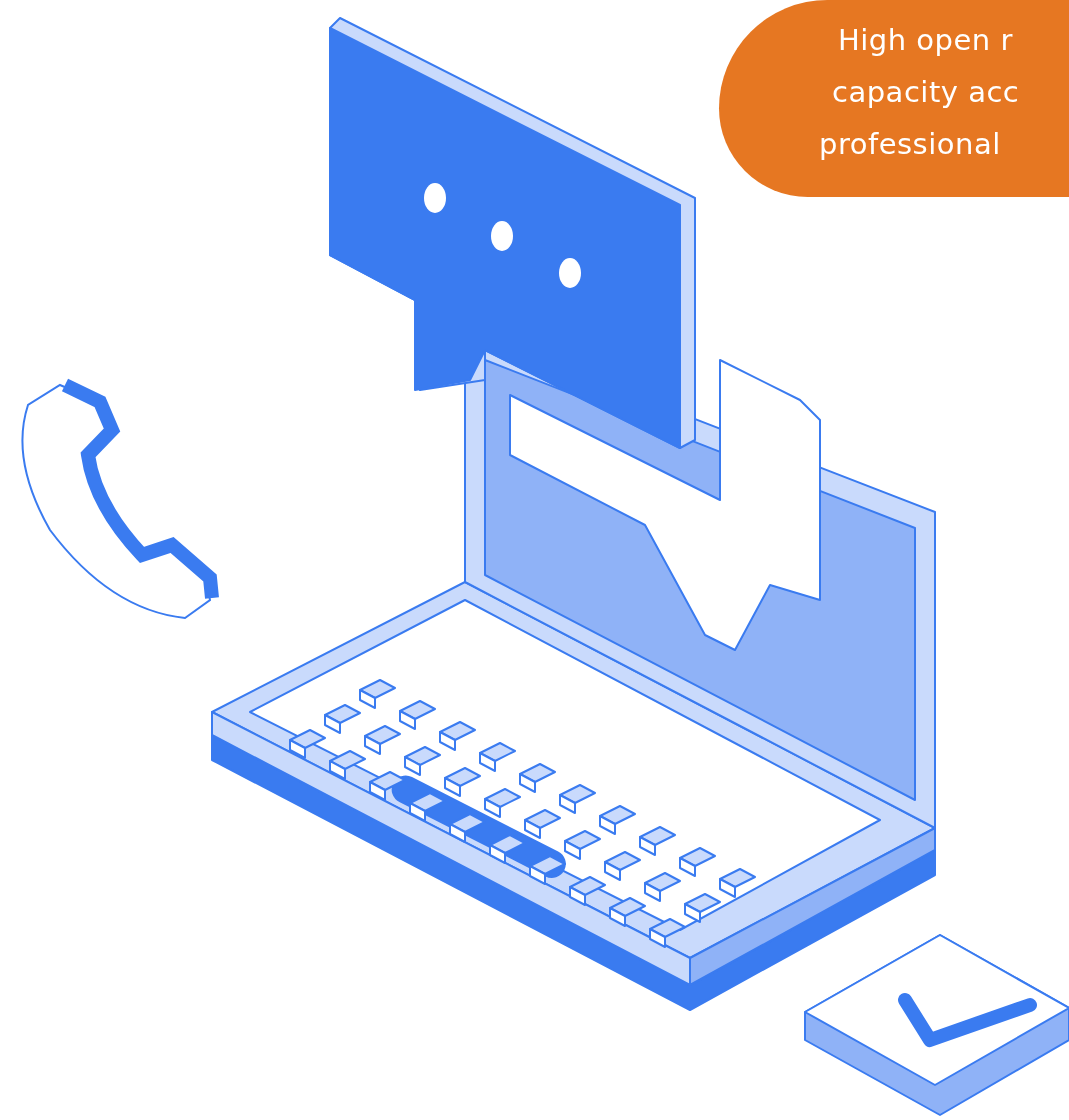 The height and width of the screenshot is (1120, 1069). Describe the element at coordinates (926, 92) in the screenshot. I see `callout-text: capacity acc` at that location.